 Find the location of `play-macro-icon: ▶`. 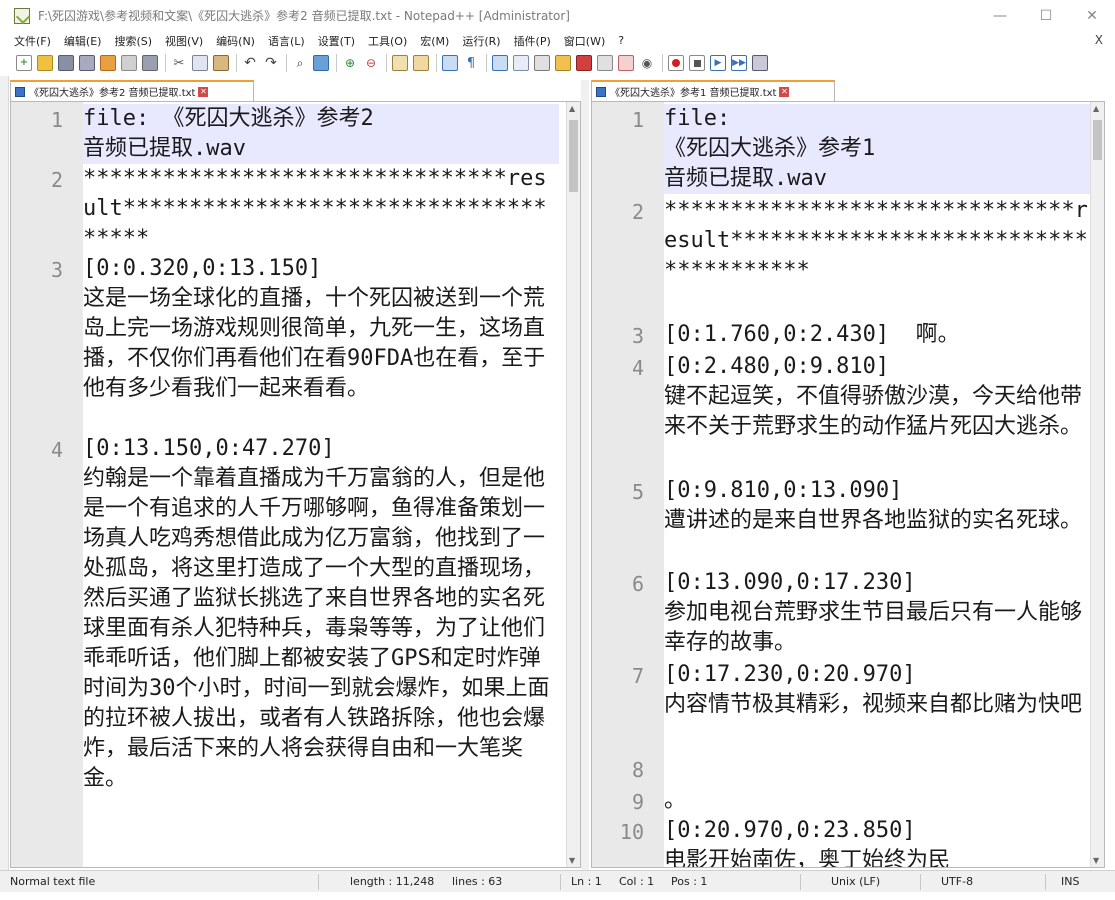

play-macro-icon: ▶ is located at coordinates (718, 63).